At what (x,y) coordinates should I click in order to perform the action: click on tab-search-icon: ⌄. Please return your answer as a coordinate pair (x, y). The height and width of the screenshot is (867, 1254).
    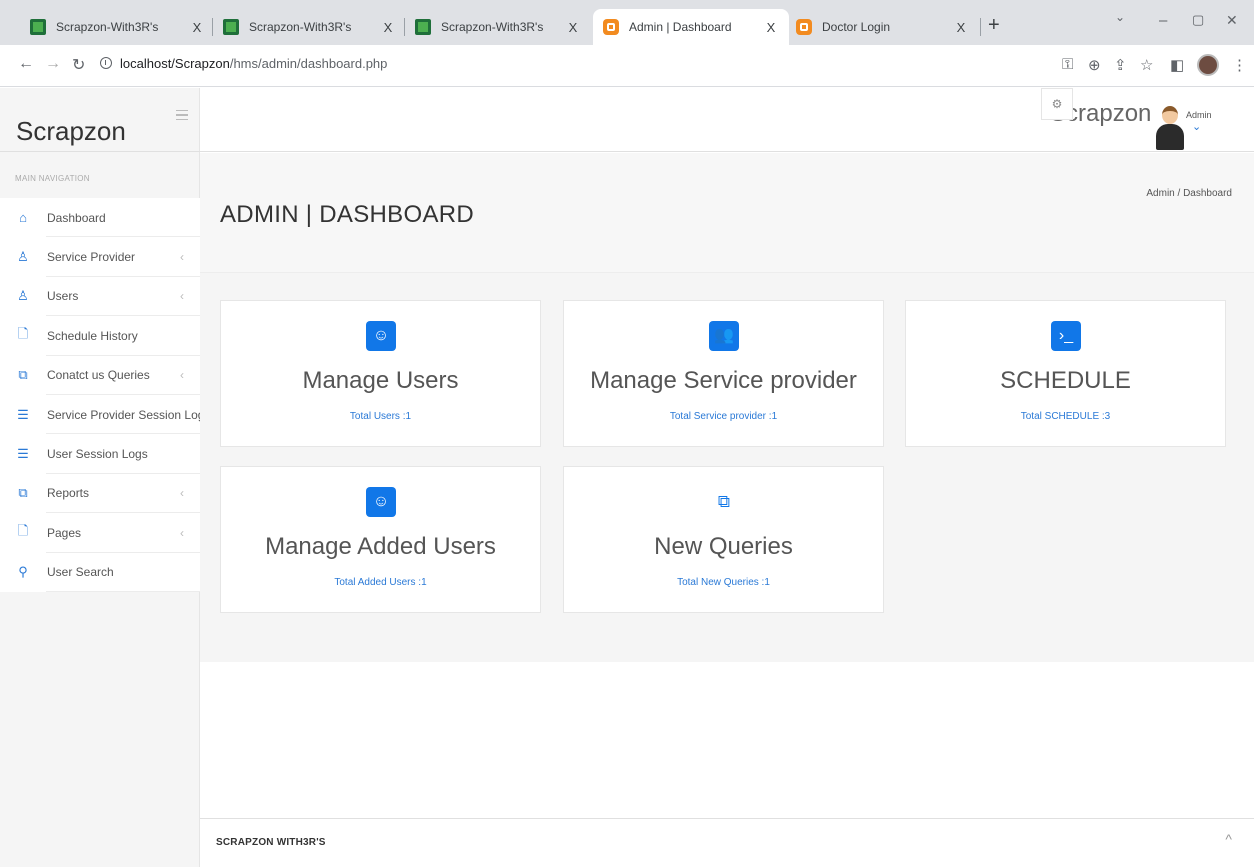
    Looking at the image, I should click on (1120, 17).